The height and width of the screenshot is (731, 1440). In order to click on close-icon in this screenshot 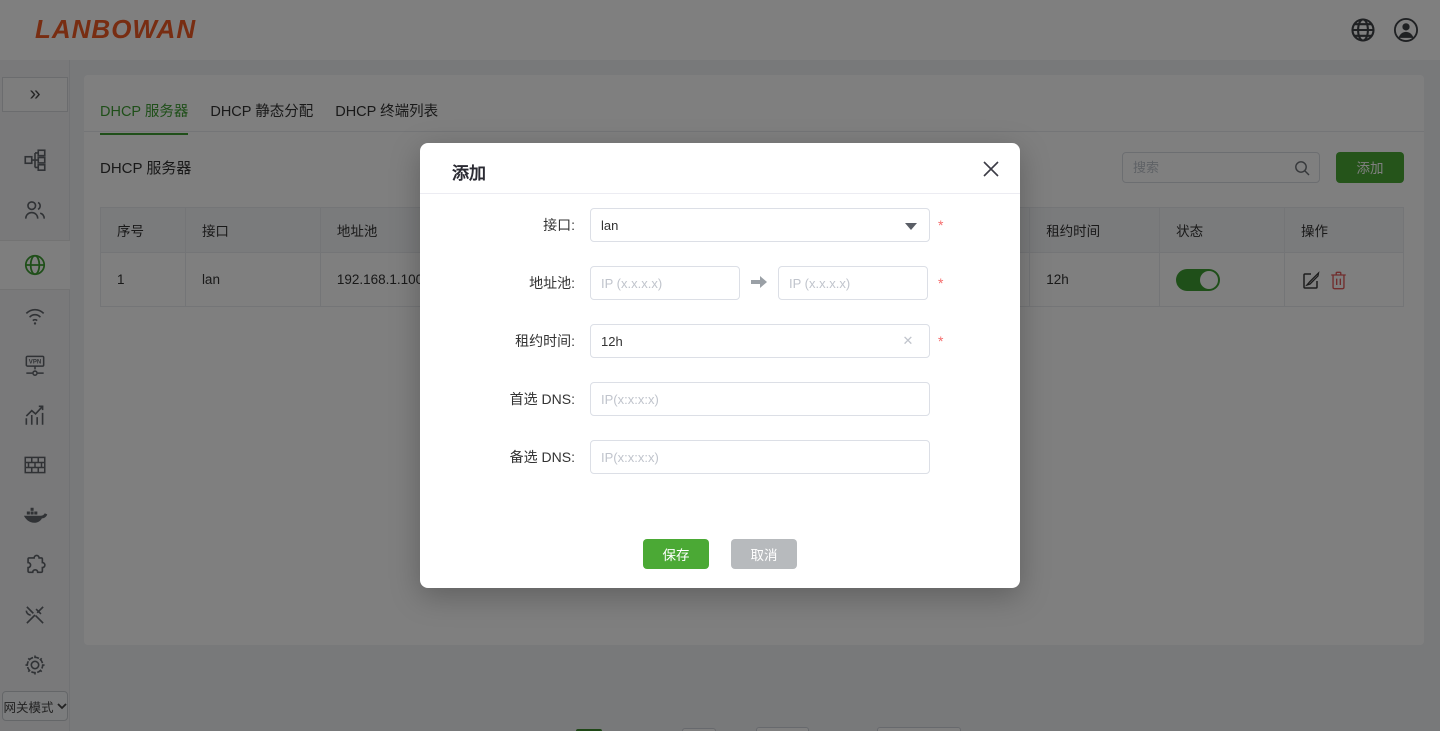, I will do `click(991, 169)`.